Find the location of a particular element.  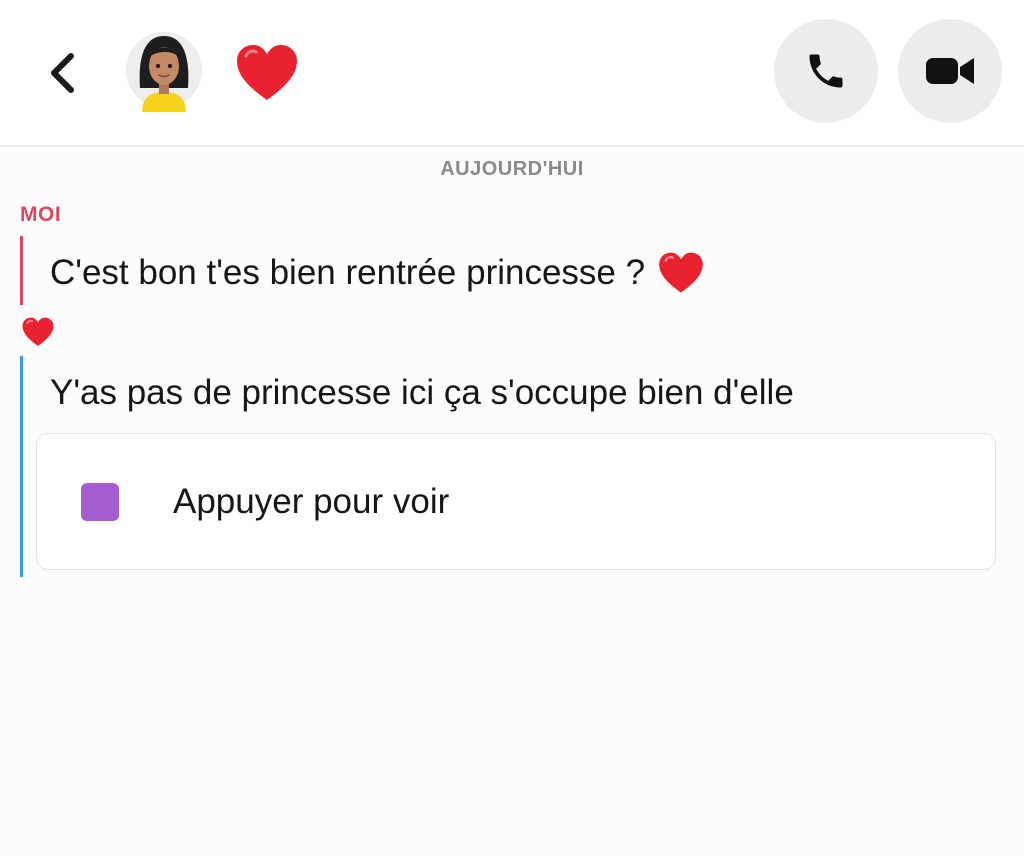

snap-label: Appuyer pour voir is located at coordinates (311, 501).